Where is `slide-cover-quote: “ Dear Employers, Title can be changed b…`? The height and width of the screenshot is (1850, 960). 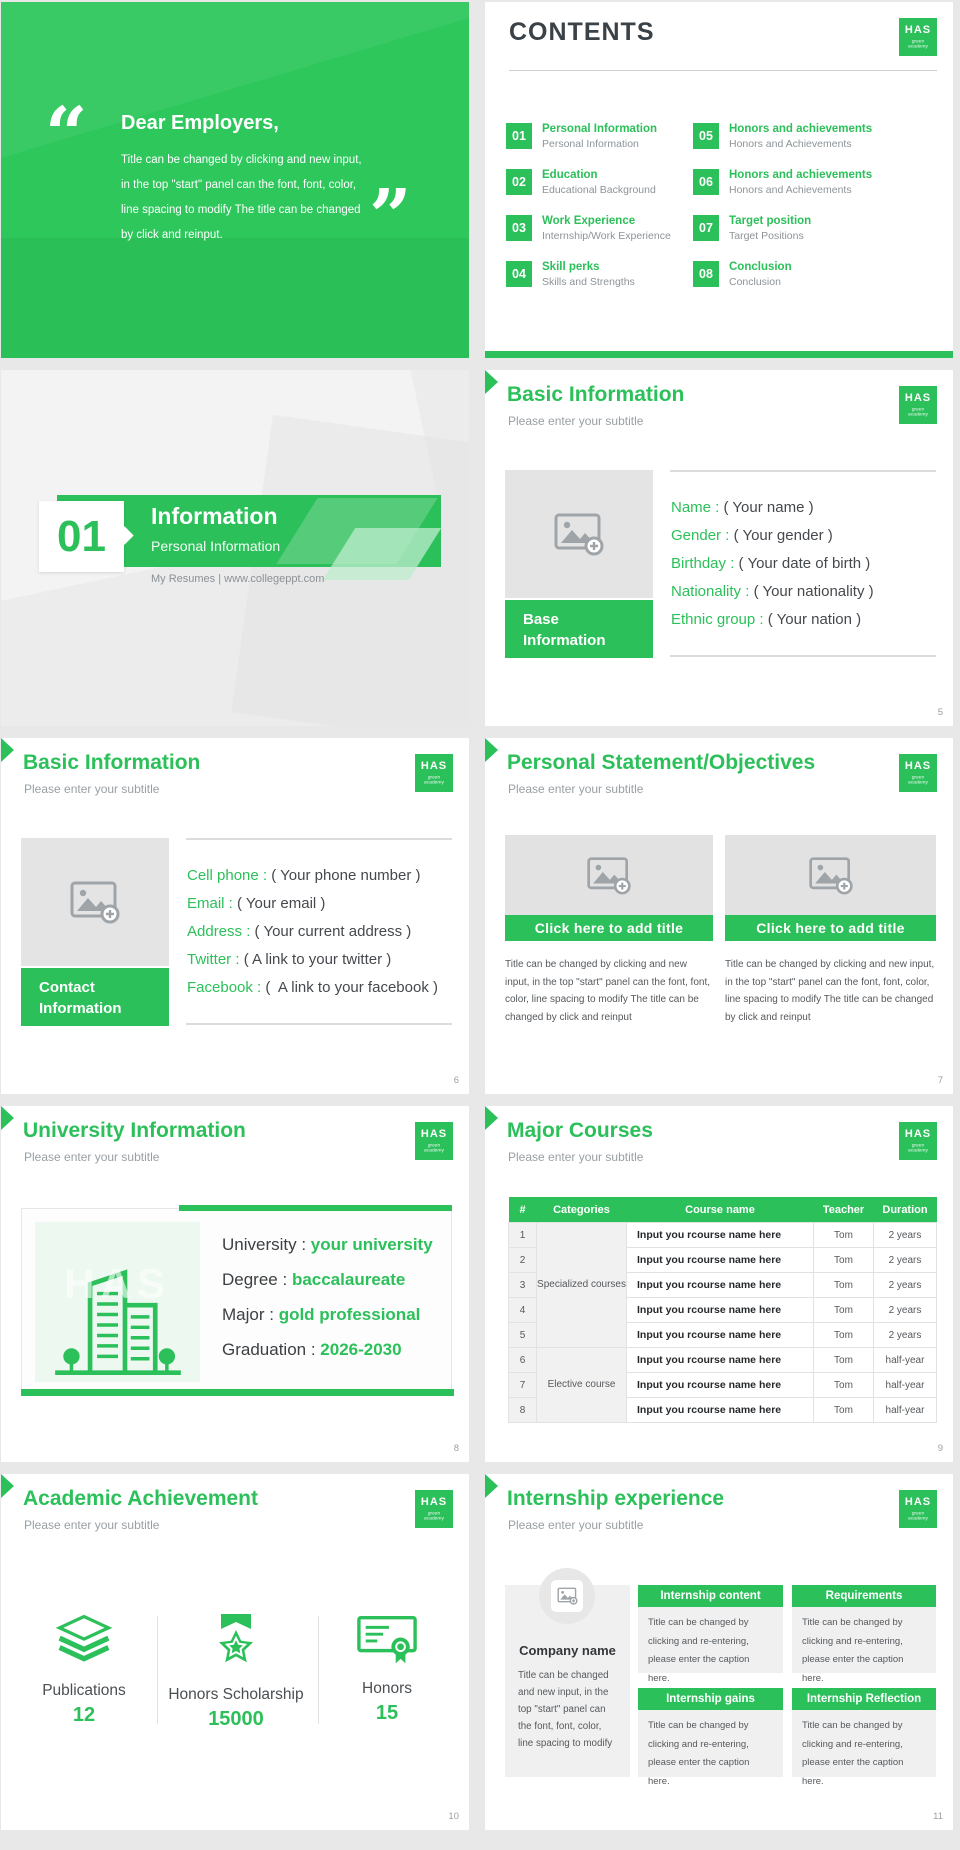 slide-cover-quote: “ Dear Employers, Title can be changed b… is located at coordinates (235, 180).